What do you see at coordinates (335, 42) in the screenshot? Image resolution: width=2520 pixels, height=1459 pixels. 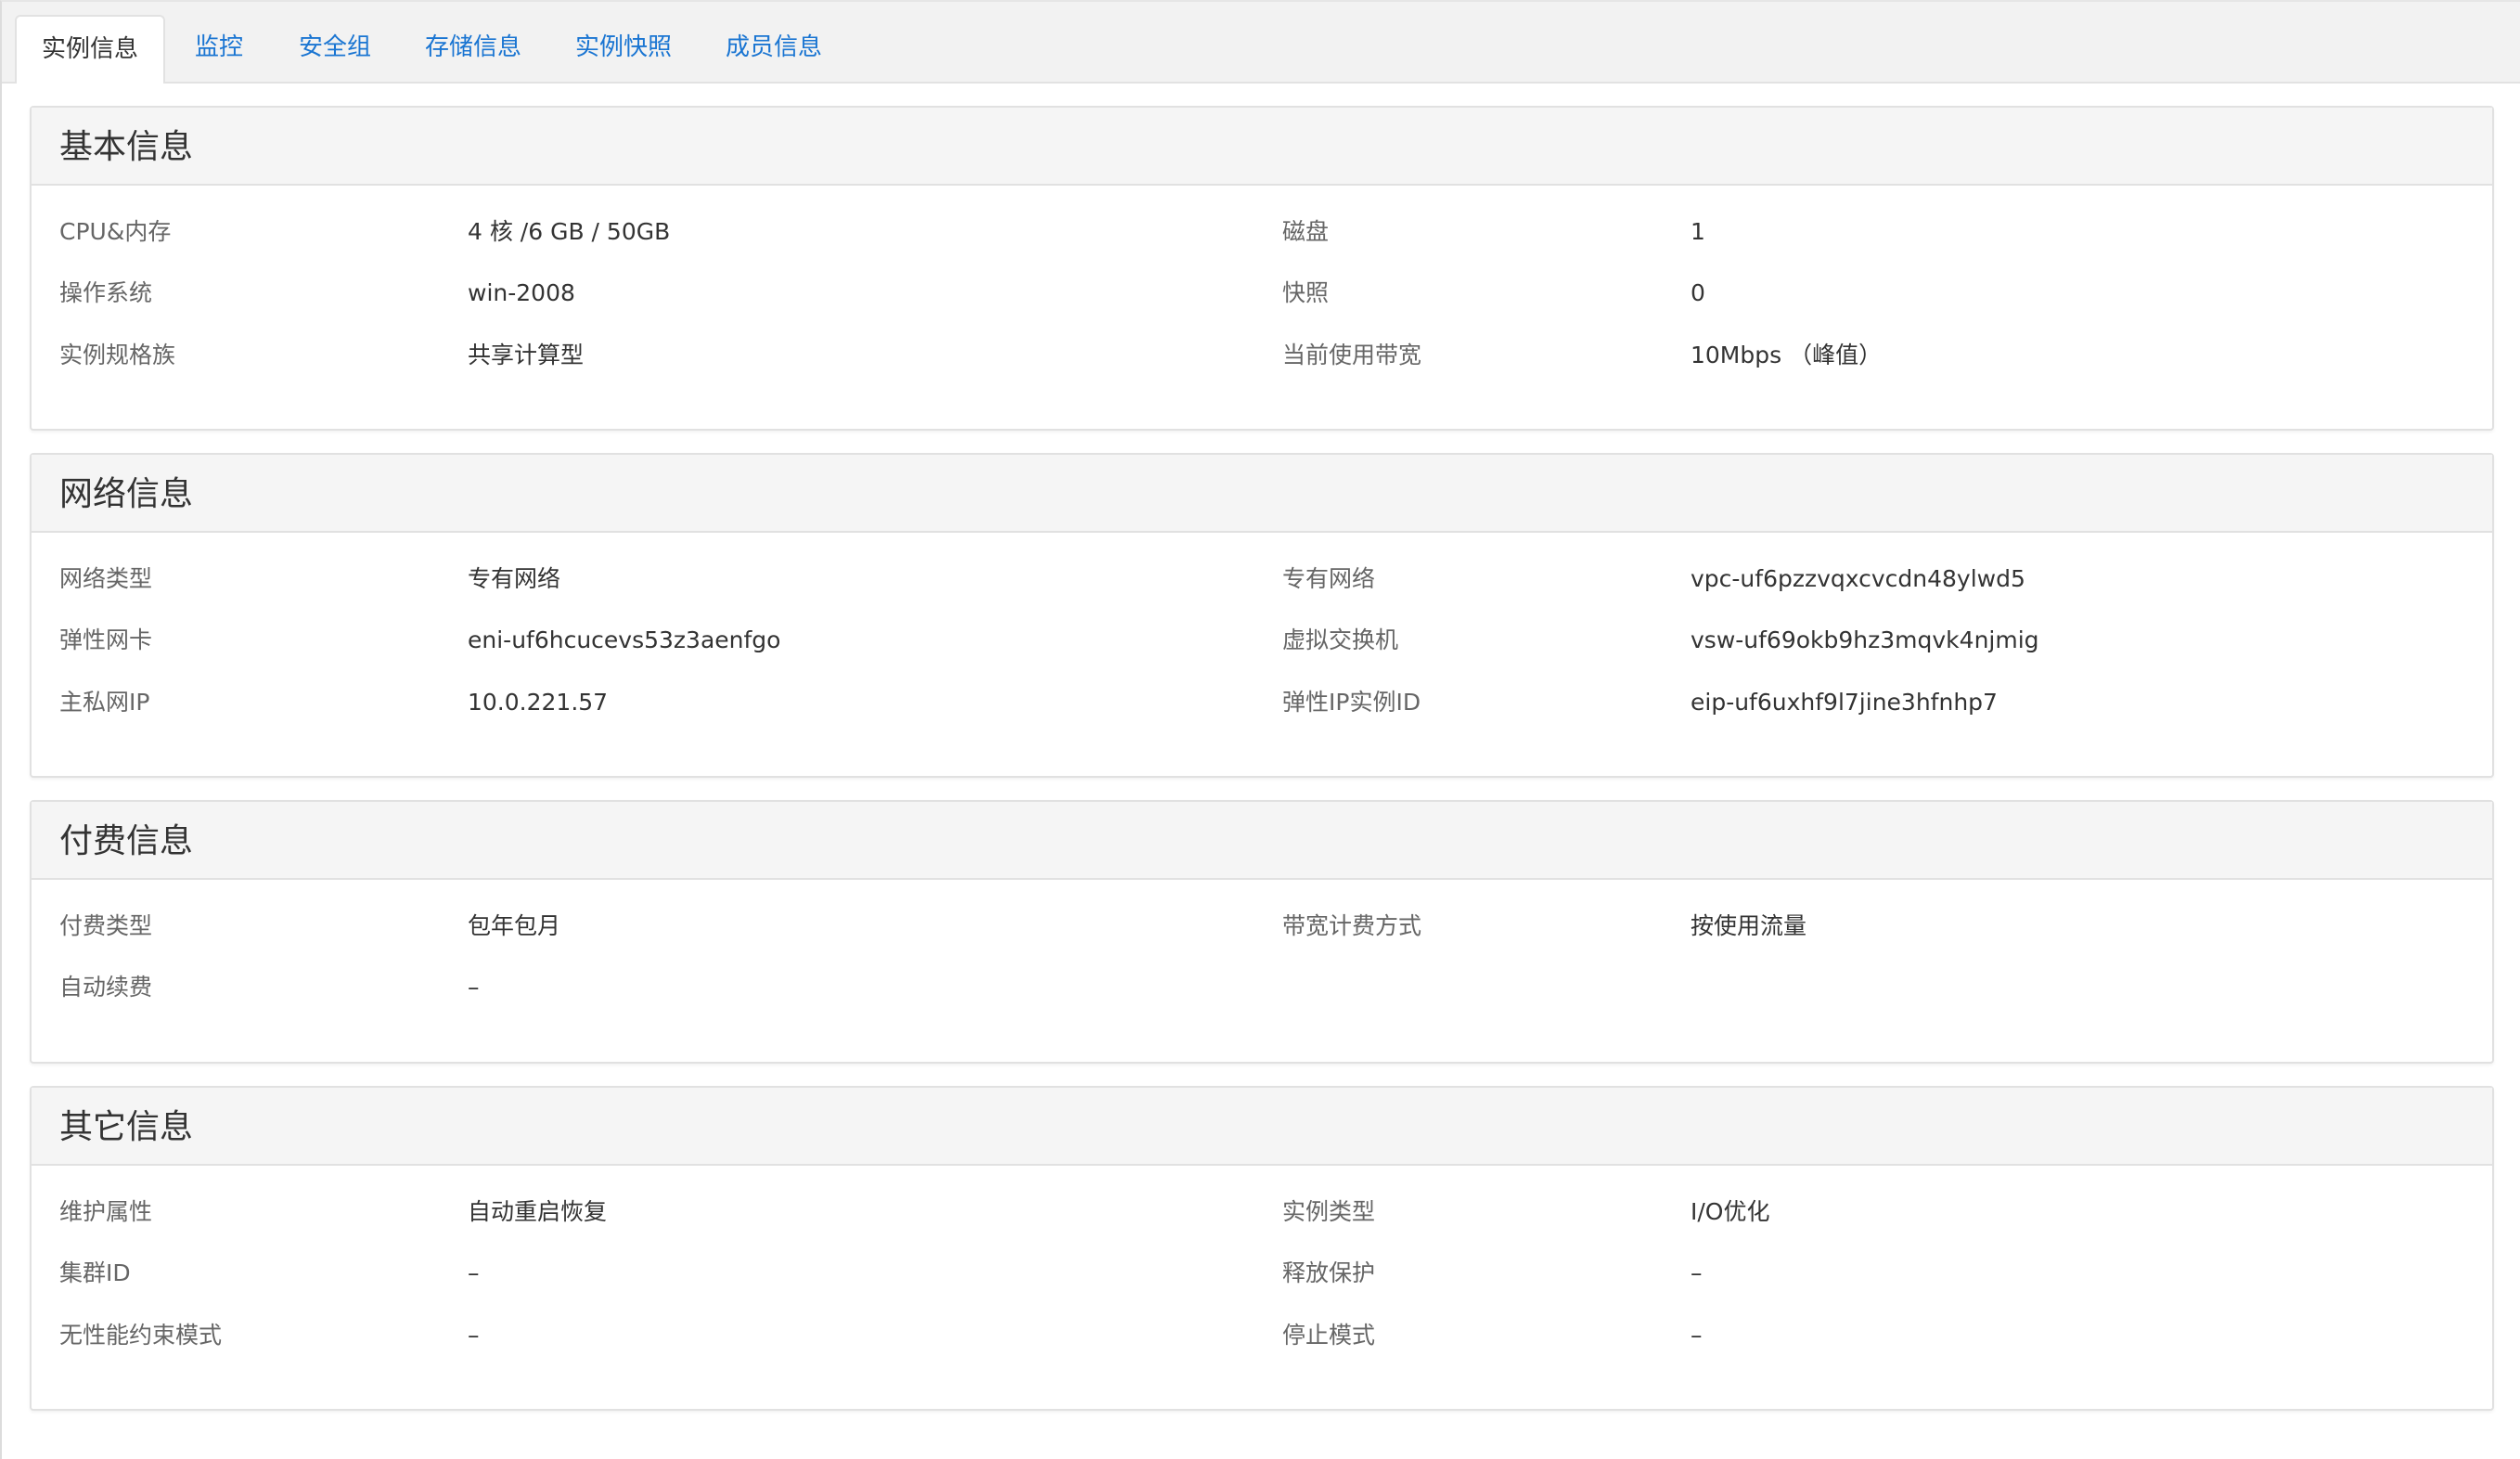 I see `tab-security-group: 安全组` at bounding box center [335, 42].